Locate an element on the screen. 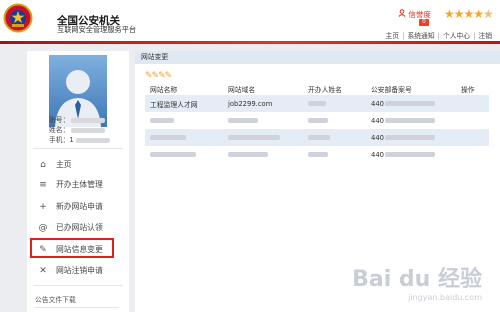 The height and width of the screenshot is (312, 500). plus-icon: + is located at coordinates (43, 207).